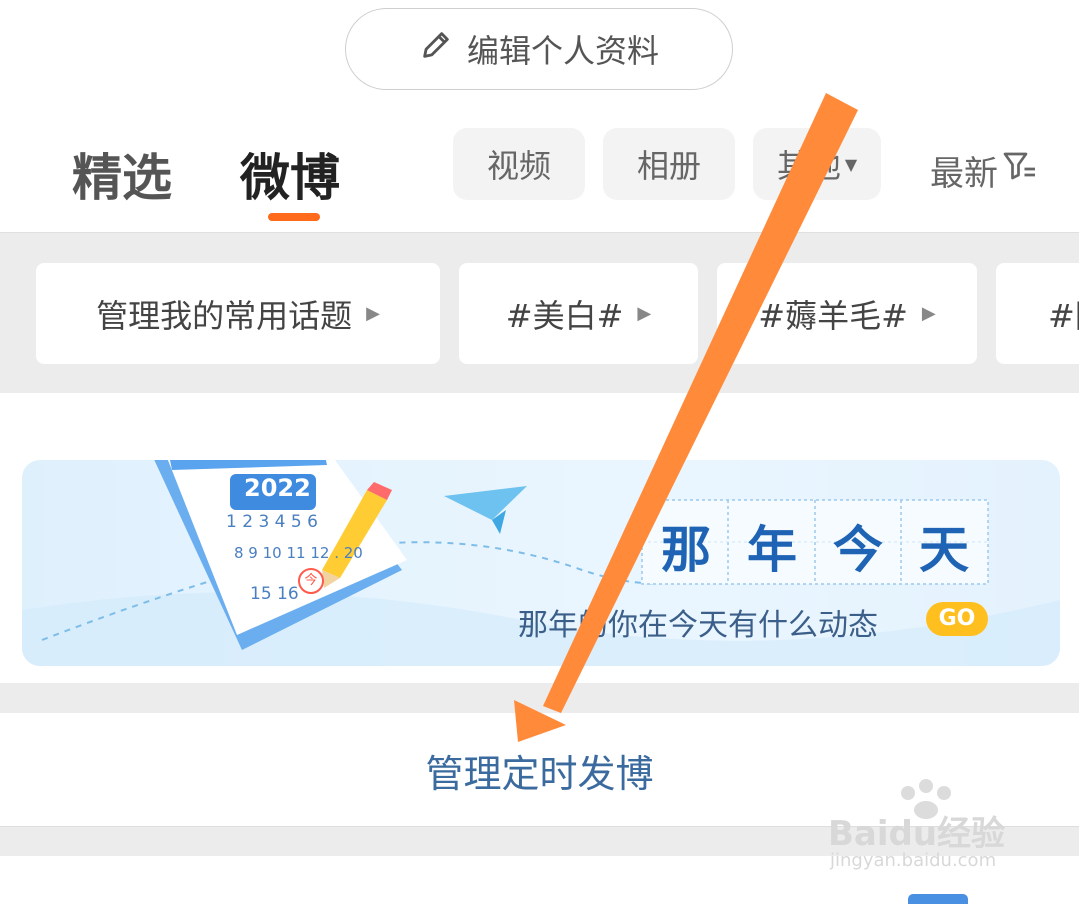 This screenshot has width=1079, height=904. What do you see at coordinates (290, 174) in the screenshot?
I see `tab-weibo: 微博` at bounding box center [290, 174].